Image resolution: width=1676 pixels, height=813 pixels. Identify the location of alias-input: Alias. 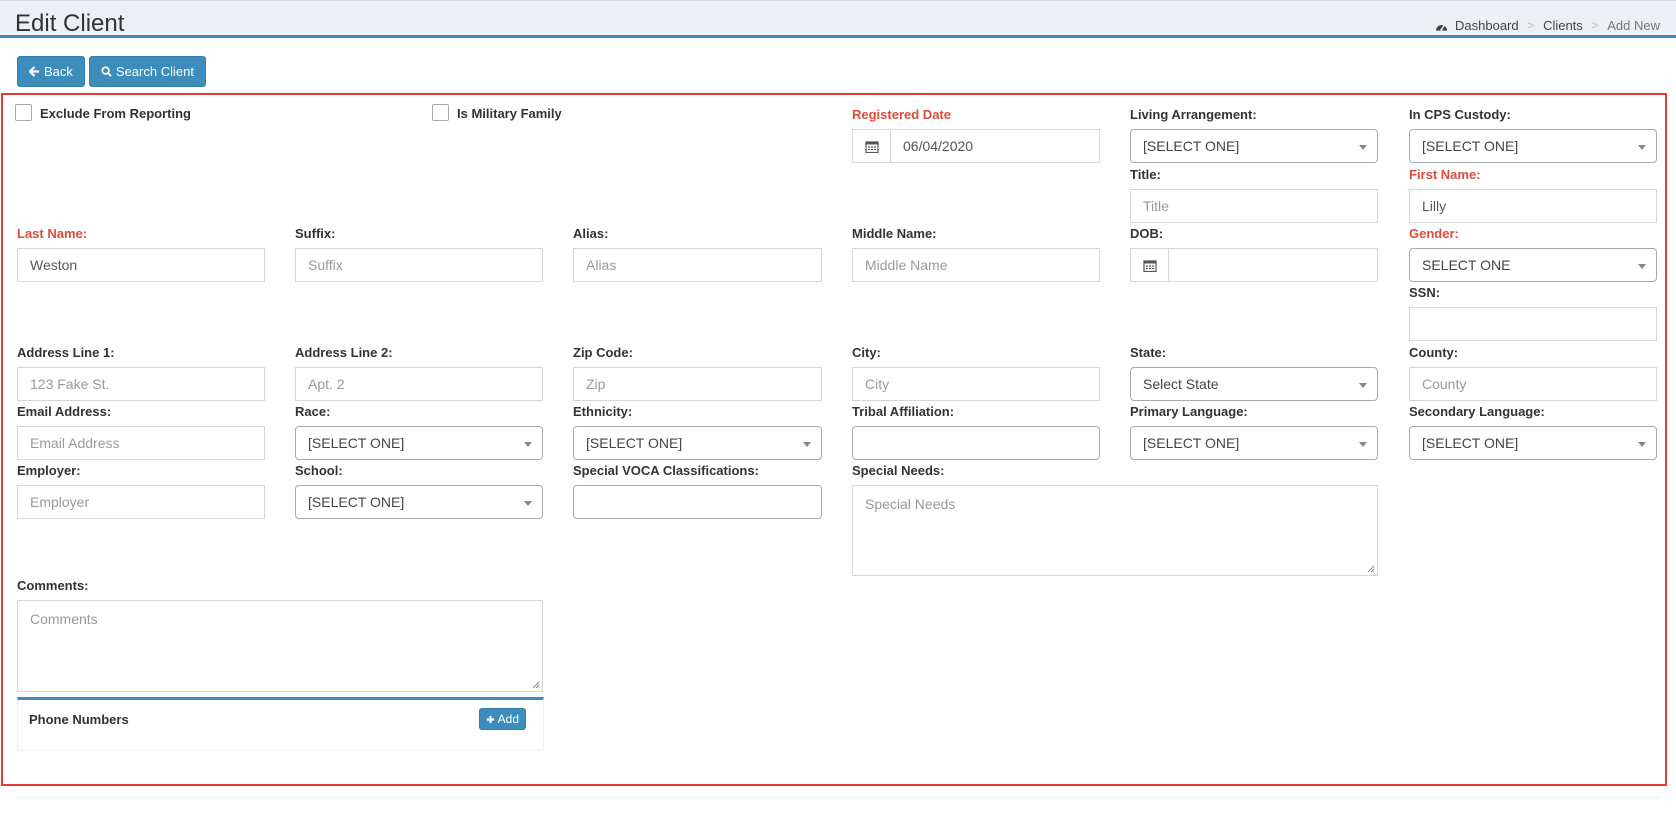
(697, 265).